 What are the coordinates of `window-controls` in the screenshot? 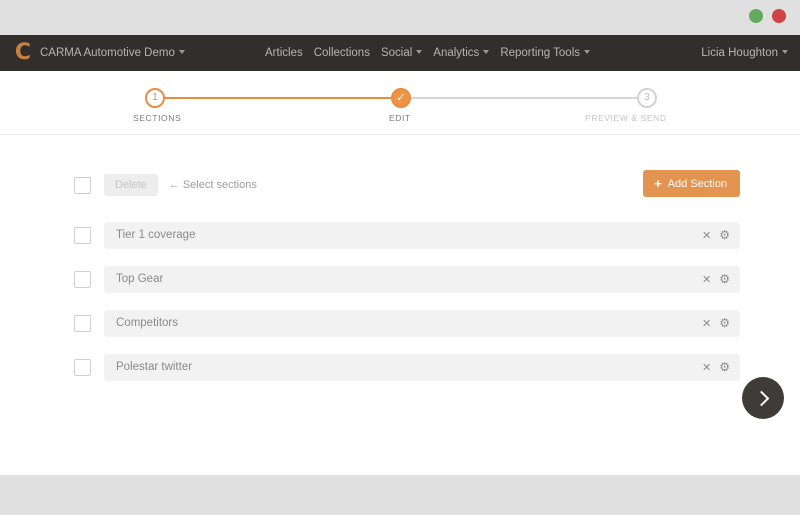 It's located at (767, 16).